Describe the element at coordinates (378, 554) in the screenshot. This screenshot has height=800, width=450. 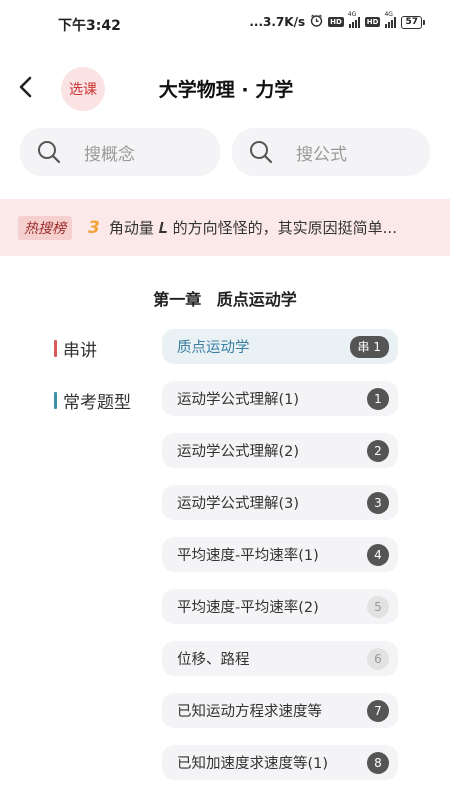
I see `lesson-badge: 4` at that location.